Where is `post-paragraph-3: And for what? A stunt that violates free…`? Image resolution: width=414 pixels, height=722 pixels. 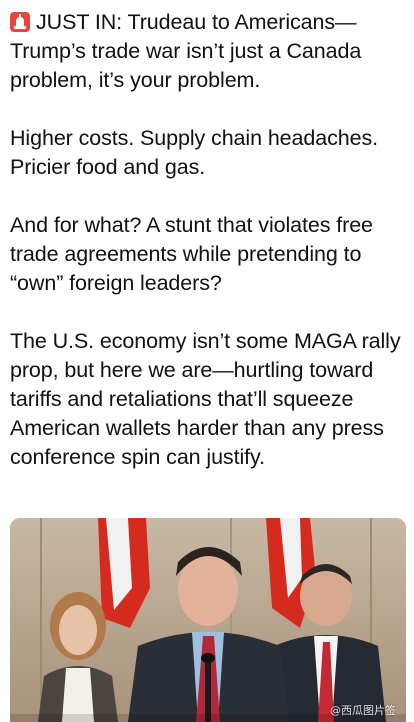 post-paragraph-3: And for what? A stunt that violates free… is located at coordinates (191, 254).